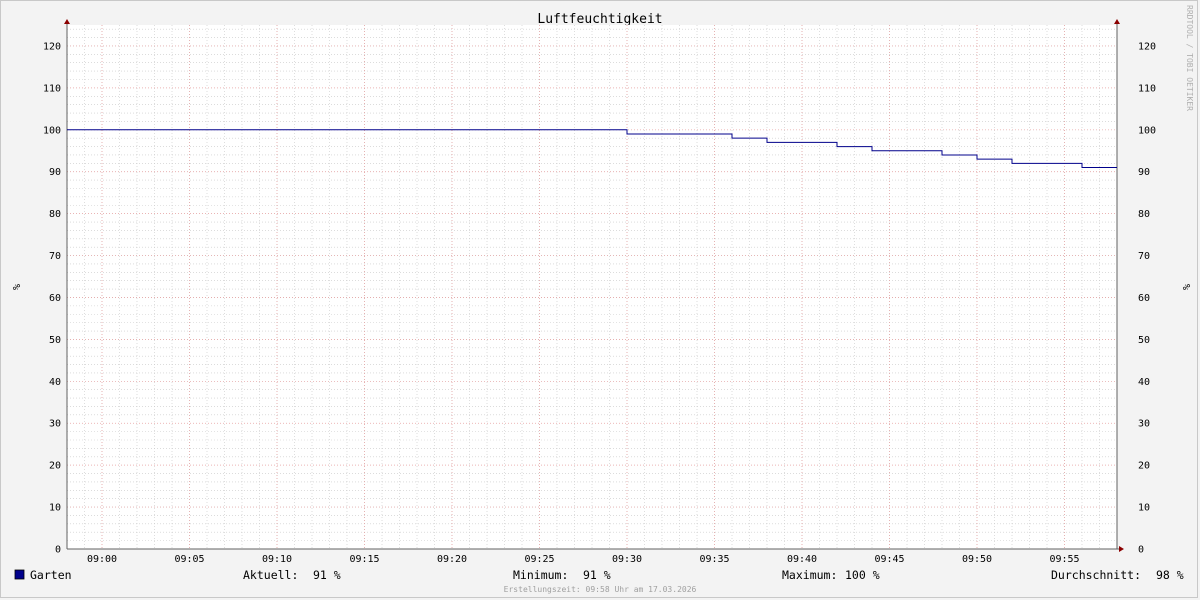 This screenshot has height=600, width=1200. I want to click on x-tick-label: 09:35, so click(714, 559).